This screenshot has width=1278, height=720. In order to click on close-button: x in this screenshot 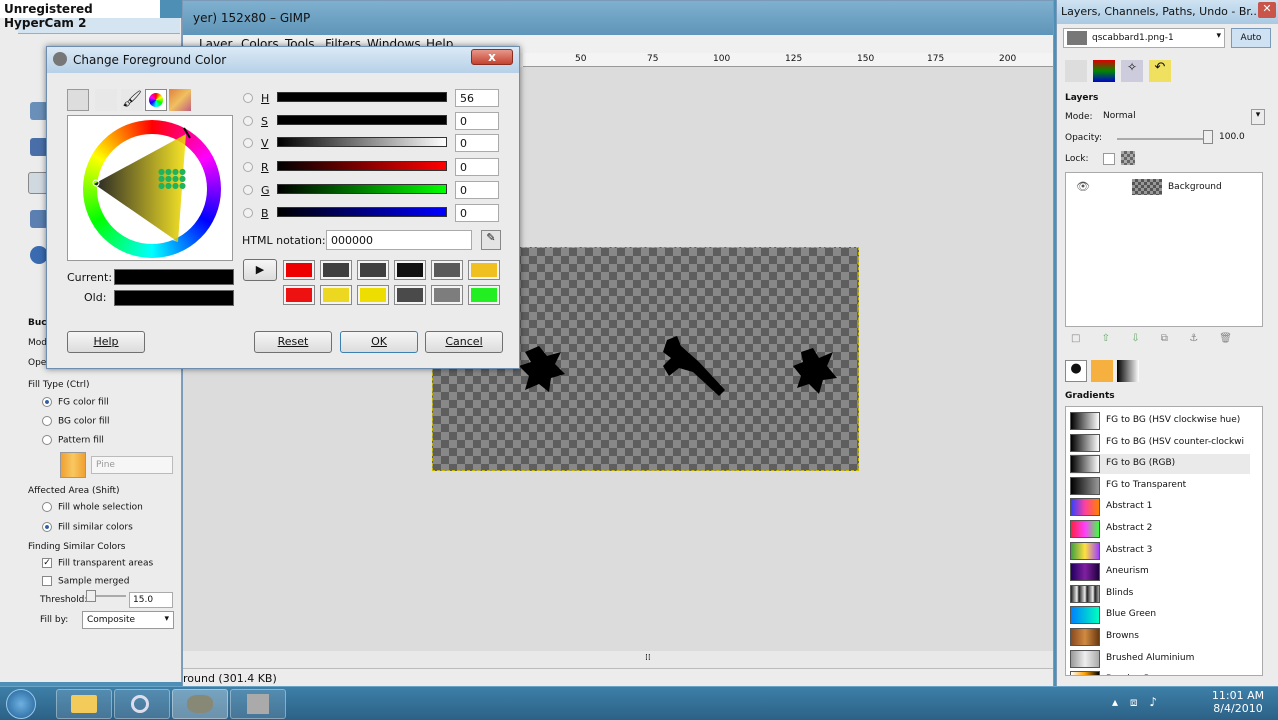, I will do `click(492, 57)`.